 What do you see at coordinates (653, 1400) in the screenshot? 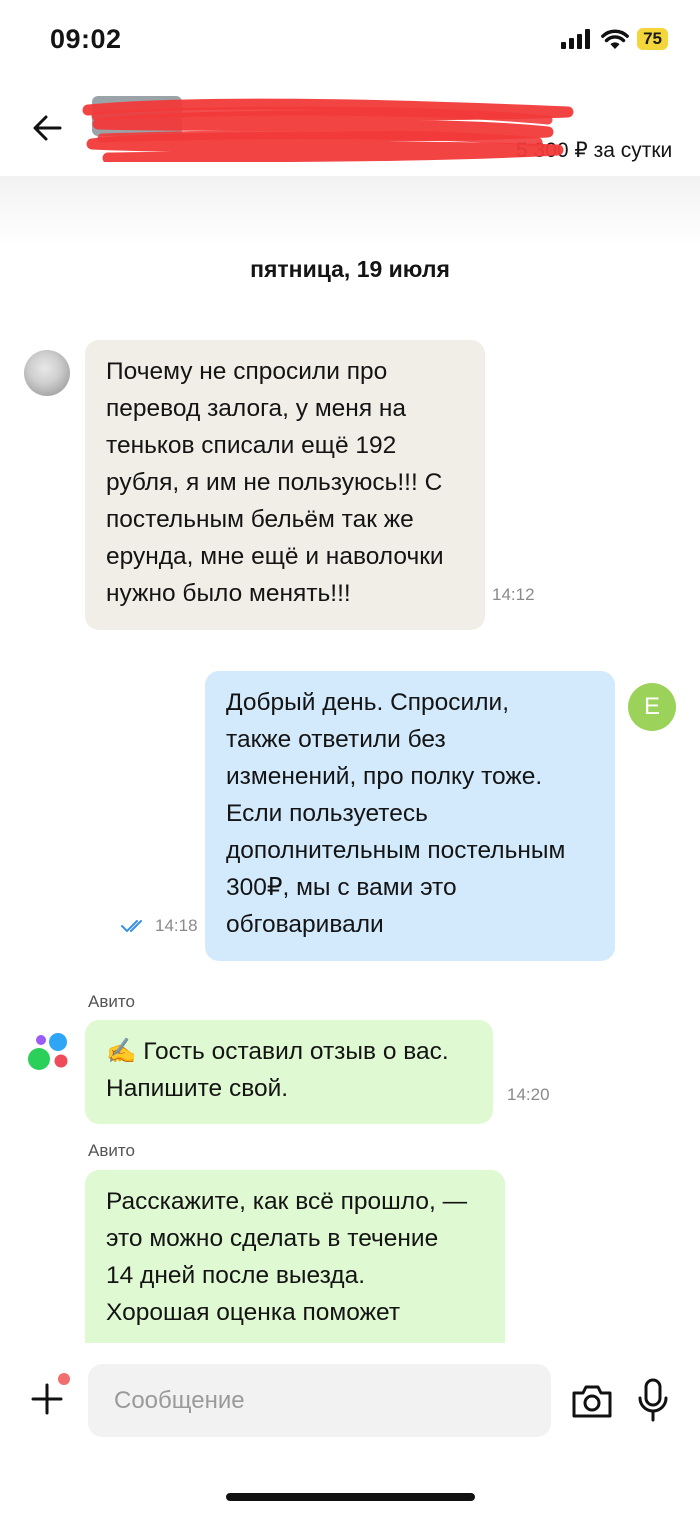
I see `microphone-icon` at bounding box center [653, 1400].